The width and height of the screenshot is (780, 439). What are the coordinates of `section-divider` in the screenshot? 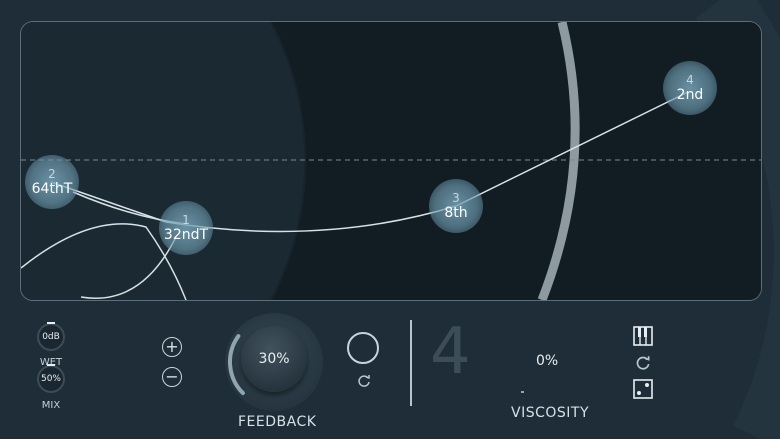 It's located at (411, 363).